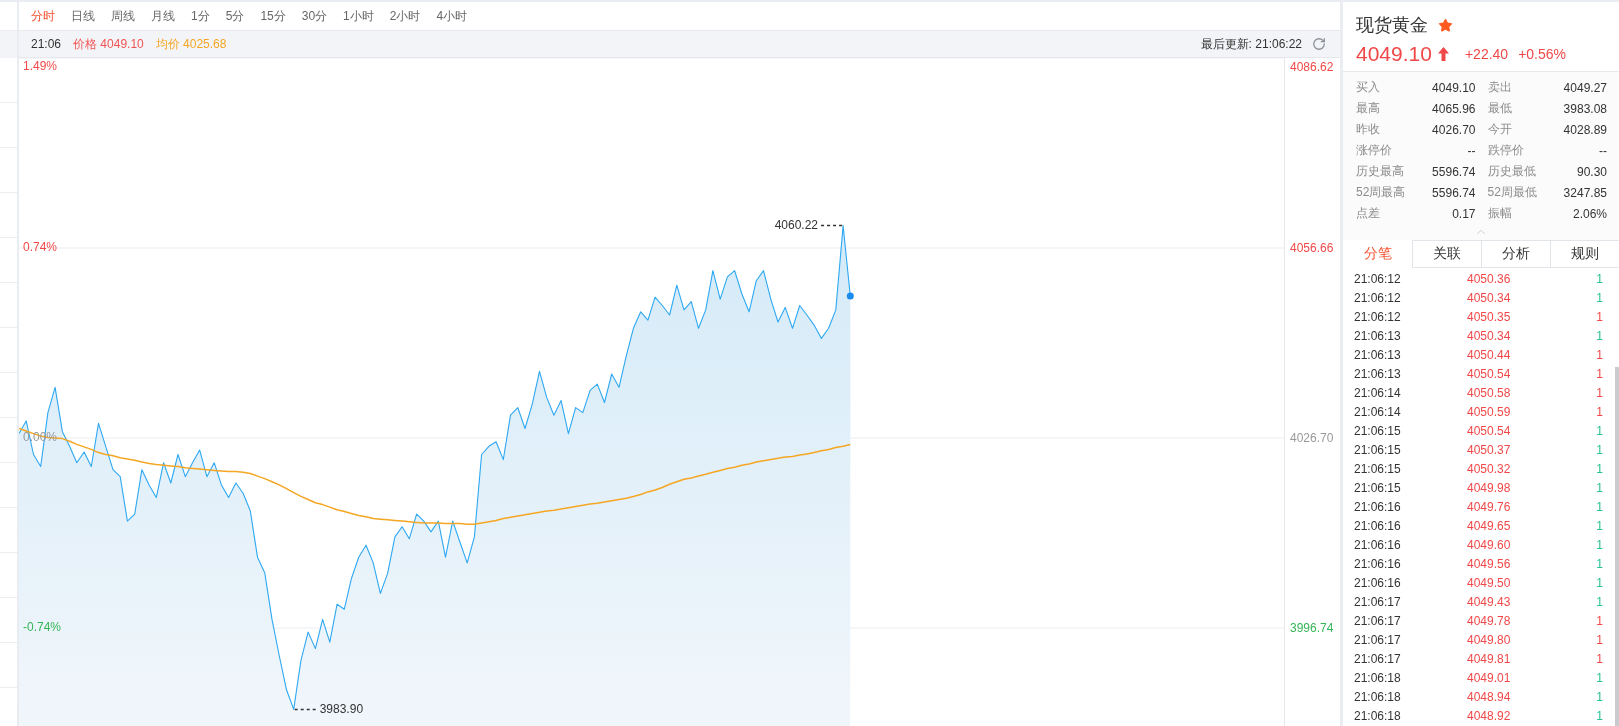 The width and height of the screenshot is (1619, 726). What do you see at coordinates (1585, 129) in the screenshot?
I see `stat-value: 4028.89` at bounding box center [1585, 129].